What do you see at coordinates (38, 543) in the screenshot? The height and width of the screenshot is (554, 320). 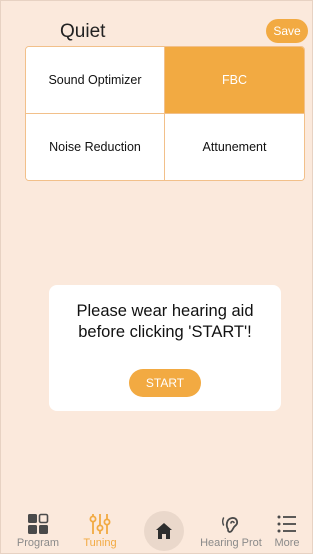 I see `nav-label-program: Program` at bounding box center [38, 543].